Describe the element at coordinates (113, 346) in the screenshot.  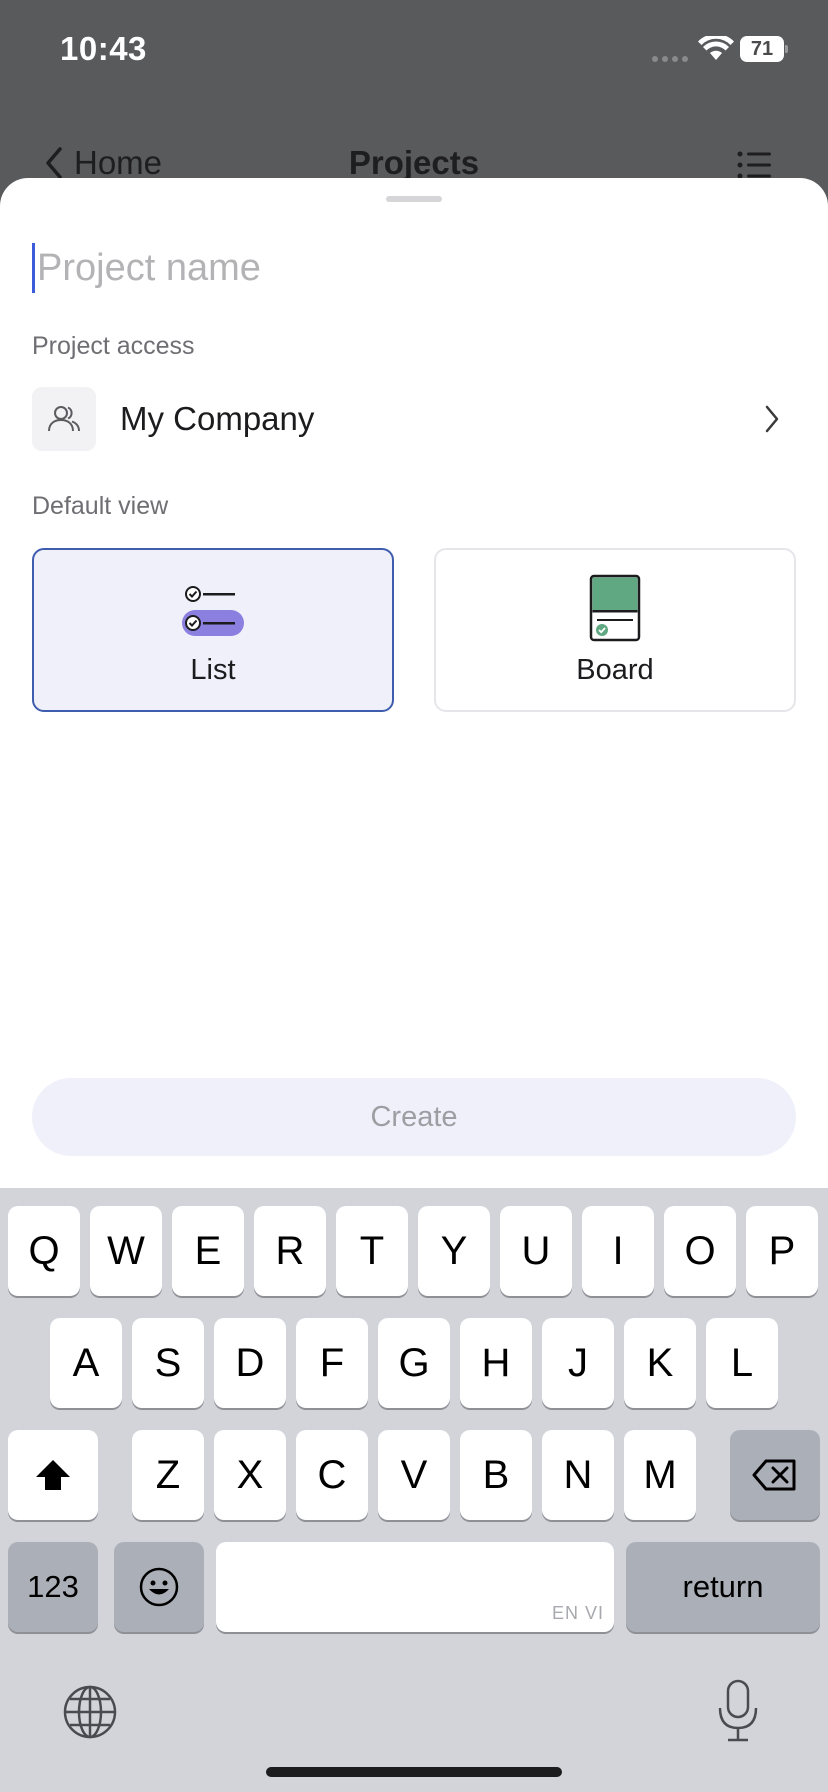
I see `project-access-label: Project access` at that location.